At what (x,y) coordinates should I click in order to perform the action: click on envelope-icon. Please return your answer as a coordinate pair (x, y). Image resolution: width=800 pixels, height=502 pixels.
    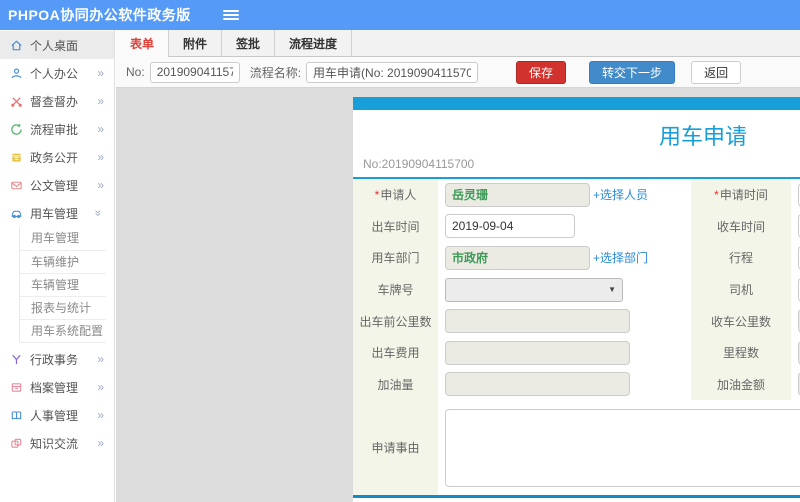
    Looking at the image, I should click on (16, 185).